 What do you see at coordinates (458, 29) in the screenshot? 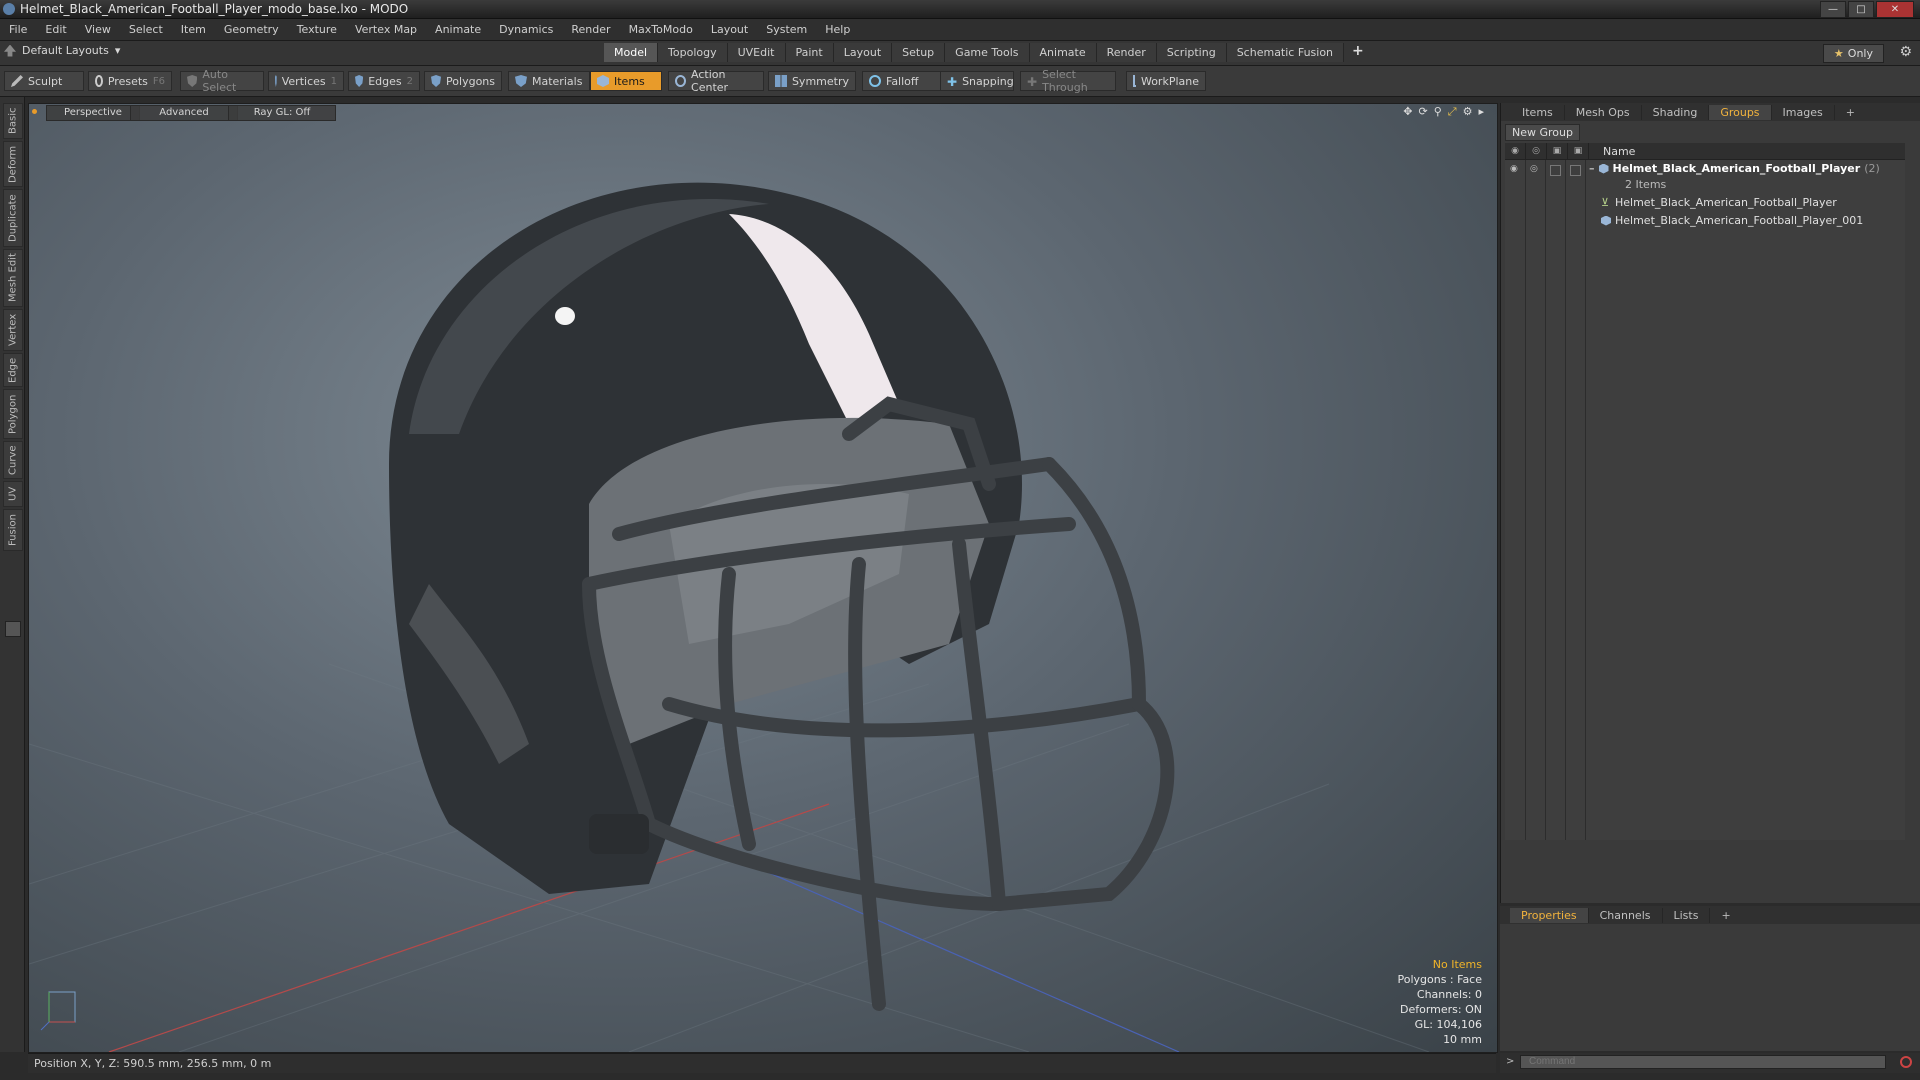
I see `menu-animate: Animate` at bounding box center [458, 29].